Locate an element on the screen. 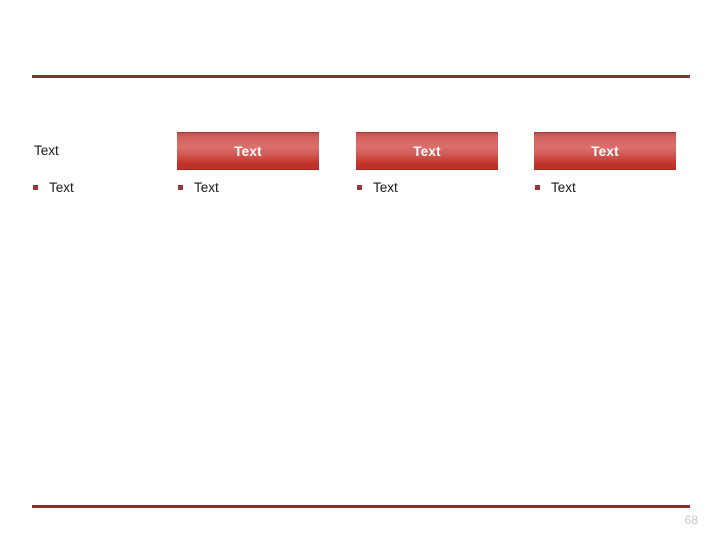 Image resolution: width=720 pixels, height=540 pixels. column-4-header-button: Text is located at coordinates (605, 151).